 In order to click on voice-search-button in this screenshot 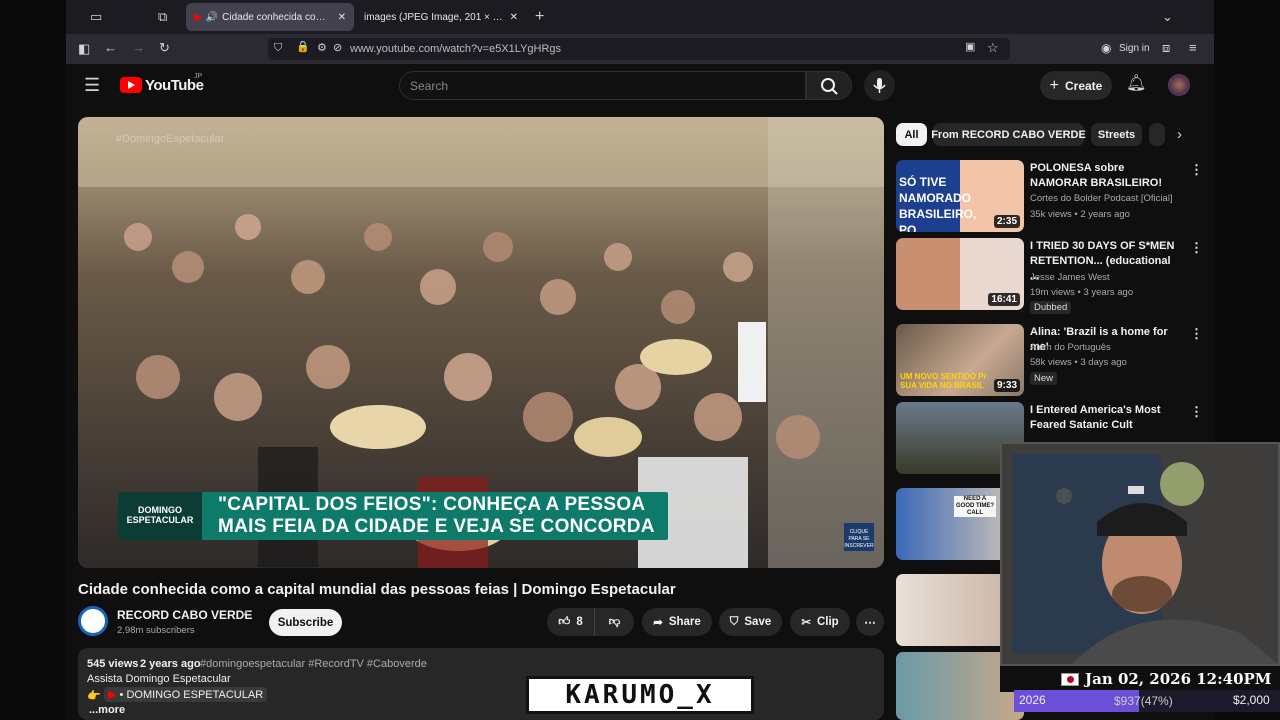, I will do `click(879, 85)`.